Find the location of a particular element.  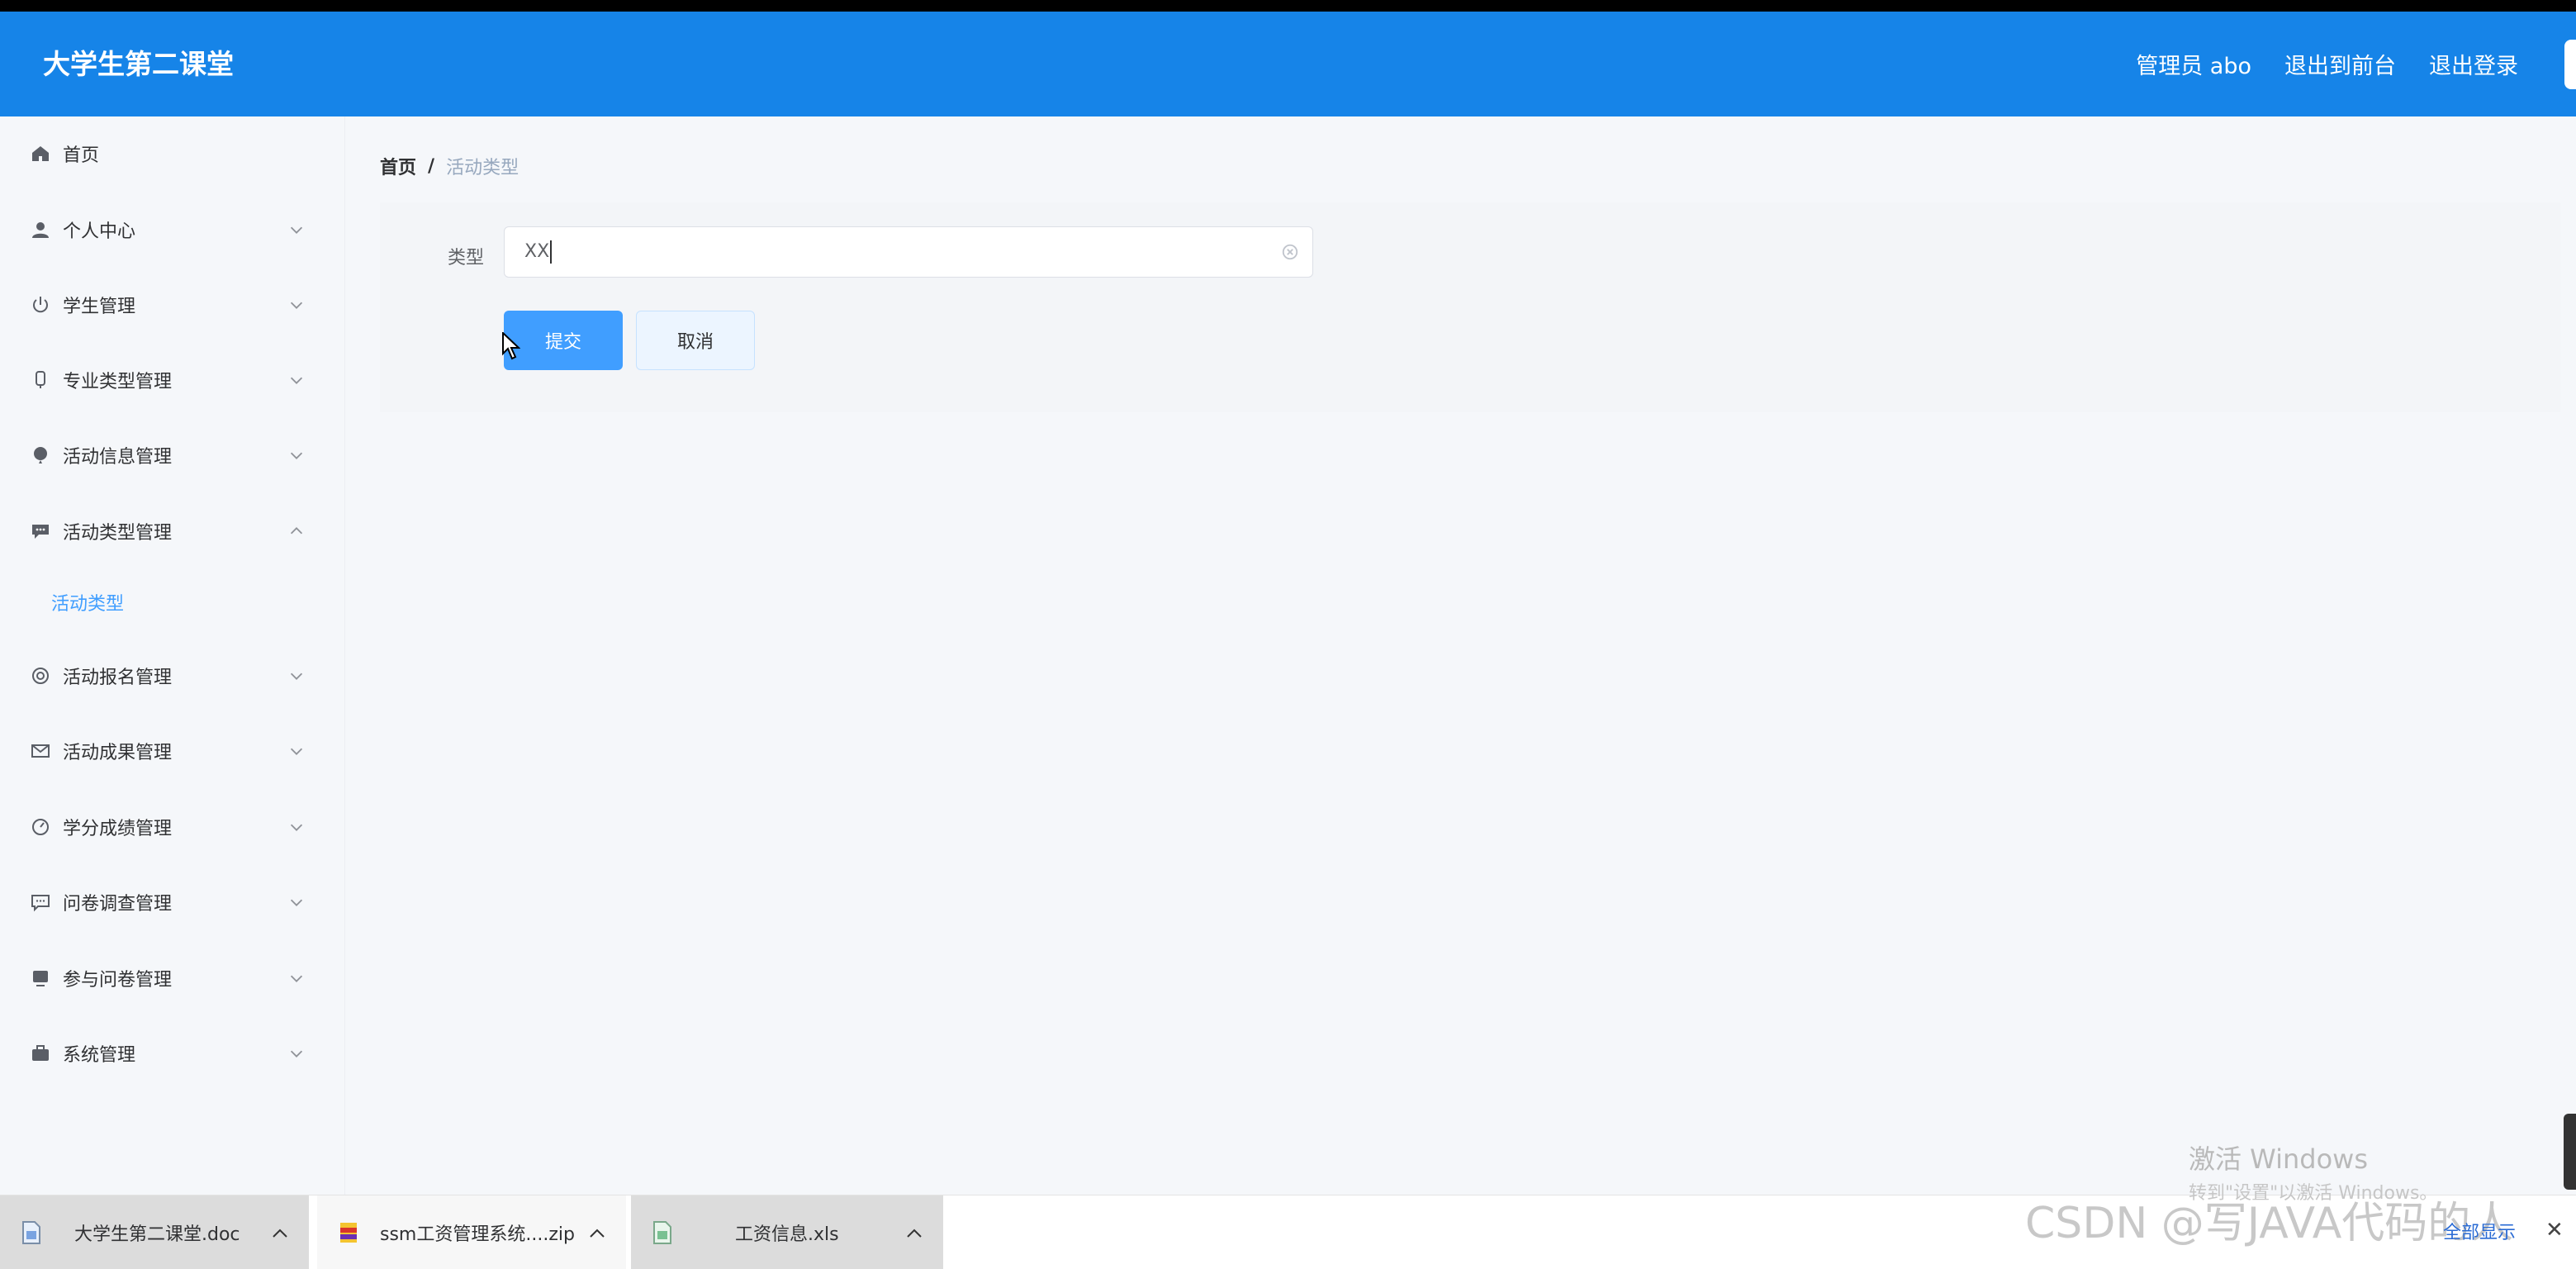

download-item-name: 工资信息.xls is located at coordinates (787, 1234).